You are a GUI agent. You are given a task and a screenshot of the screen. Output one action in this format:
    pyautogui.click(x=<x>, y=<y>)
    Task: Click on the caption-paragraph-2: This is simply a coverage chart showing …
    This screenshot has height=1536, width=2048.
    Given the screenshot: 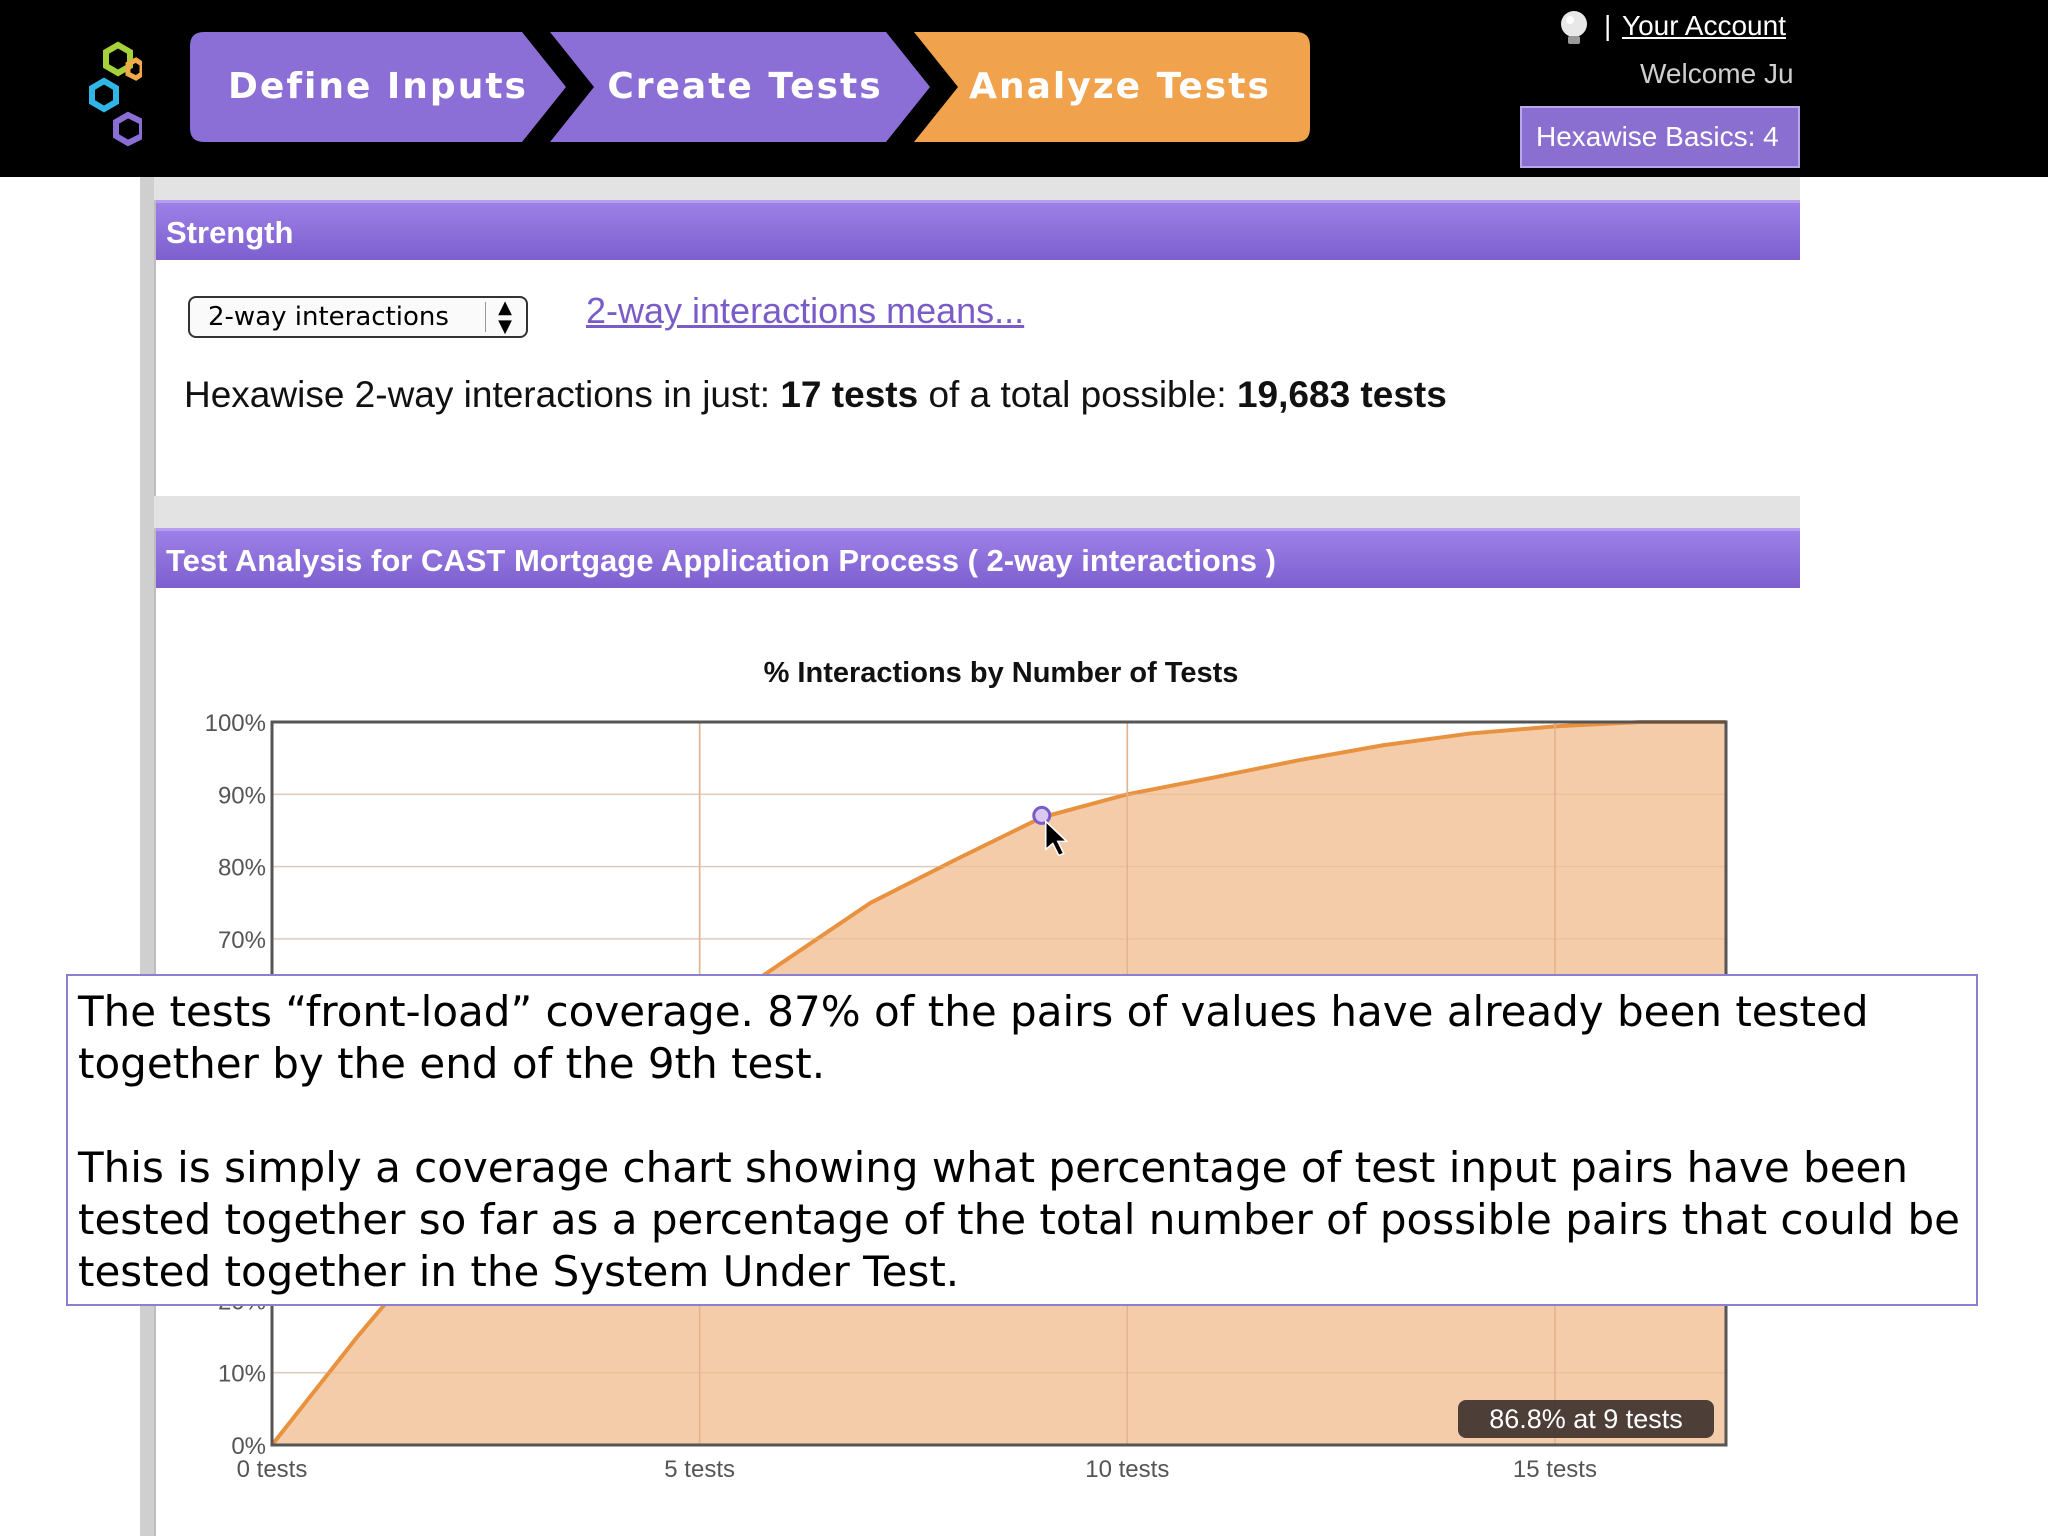 What is the action you would take?
    pyautogui.click(x=1019, y=1219)
    